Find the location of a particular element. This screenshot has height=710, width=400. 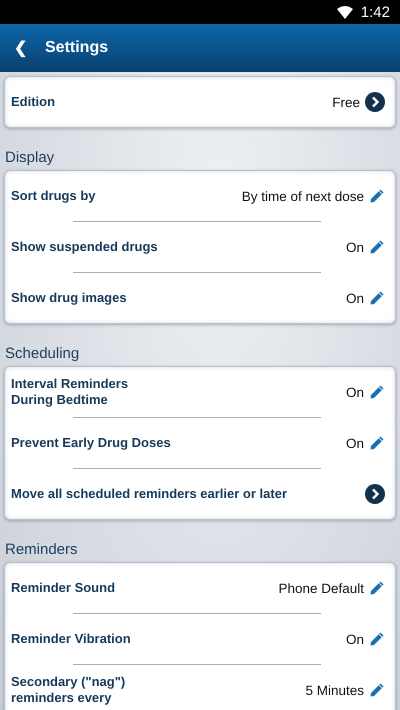

section-title: Display is located at coordinates (30, 158).